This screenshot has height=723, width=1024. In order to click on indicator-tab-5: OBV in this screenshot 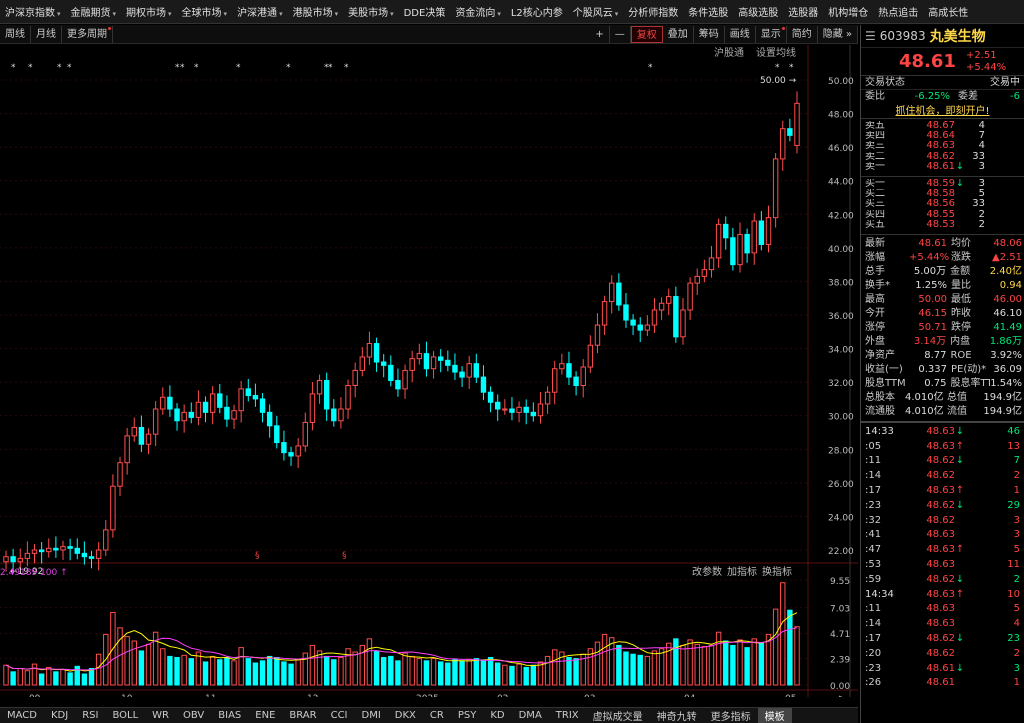, I will do `click(193, 715)`.